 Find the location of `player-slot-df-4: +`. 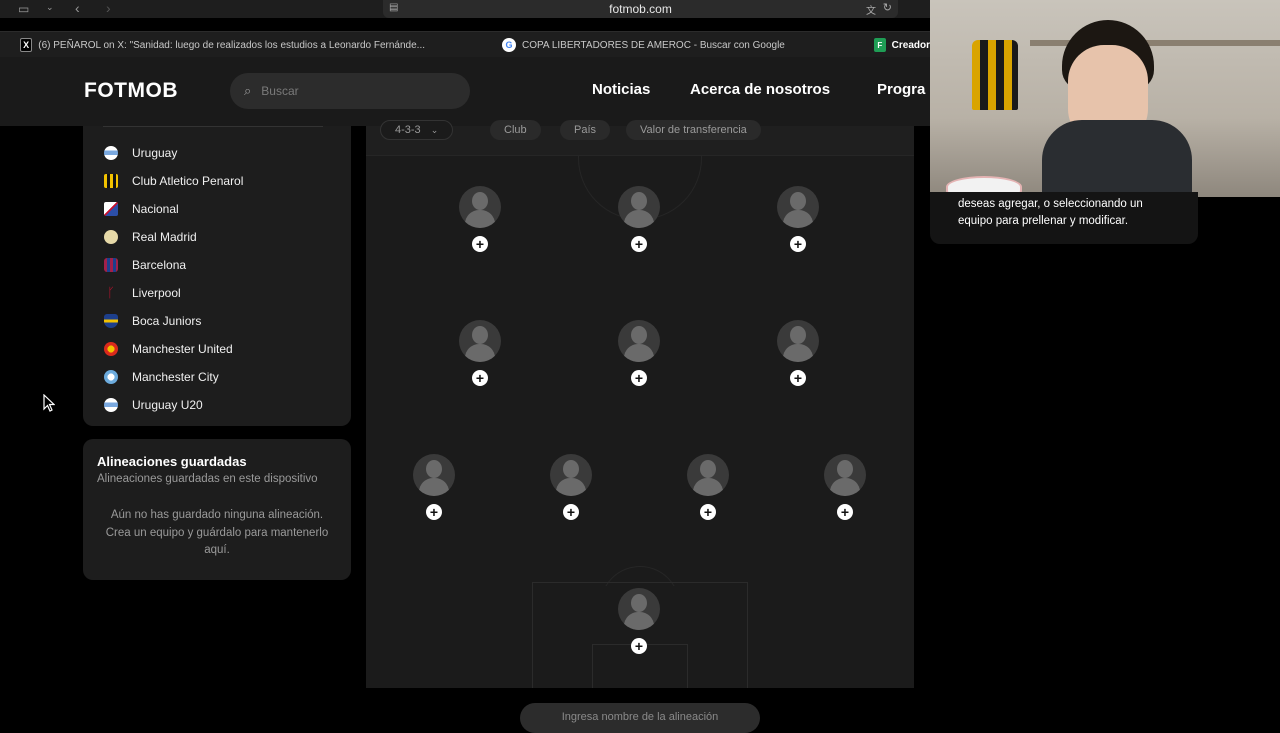

player-slot-df-4: + is located at coordinates (845, 487).